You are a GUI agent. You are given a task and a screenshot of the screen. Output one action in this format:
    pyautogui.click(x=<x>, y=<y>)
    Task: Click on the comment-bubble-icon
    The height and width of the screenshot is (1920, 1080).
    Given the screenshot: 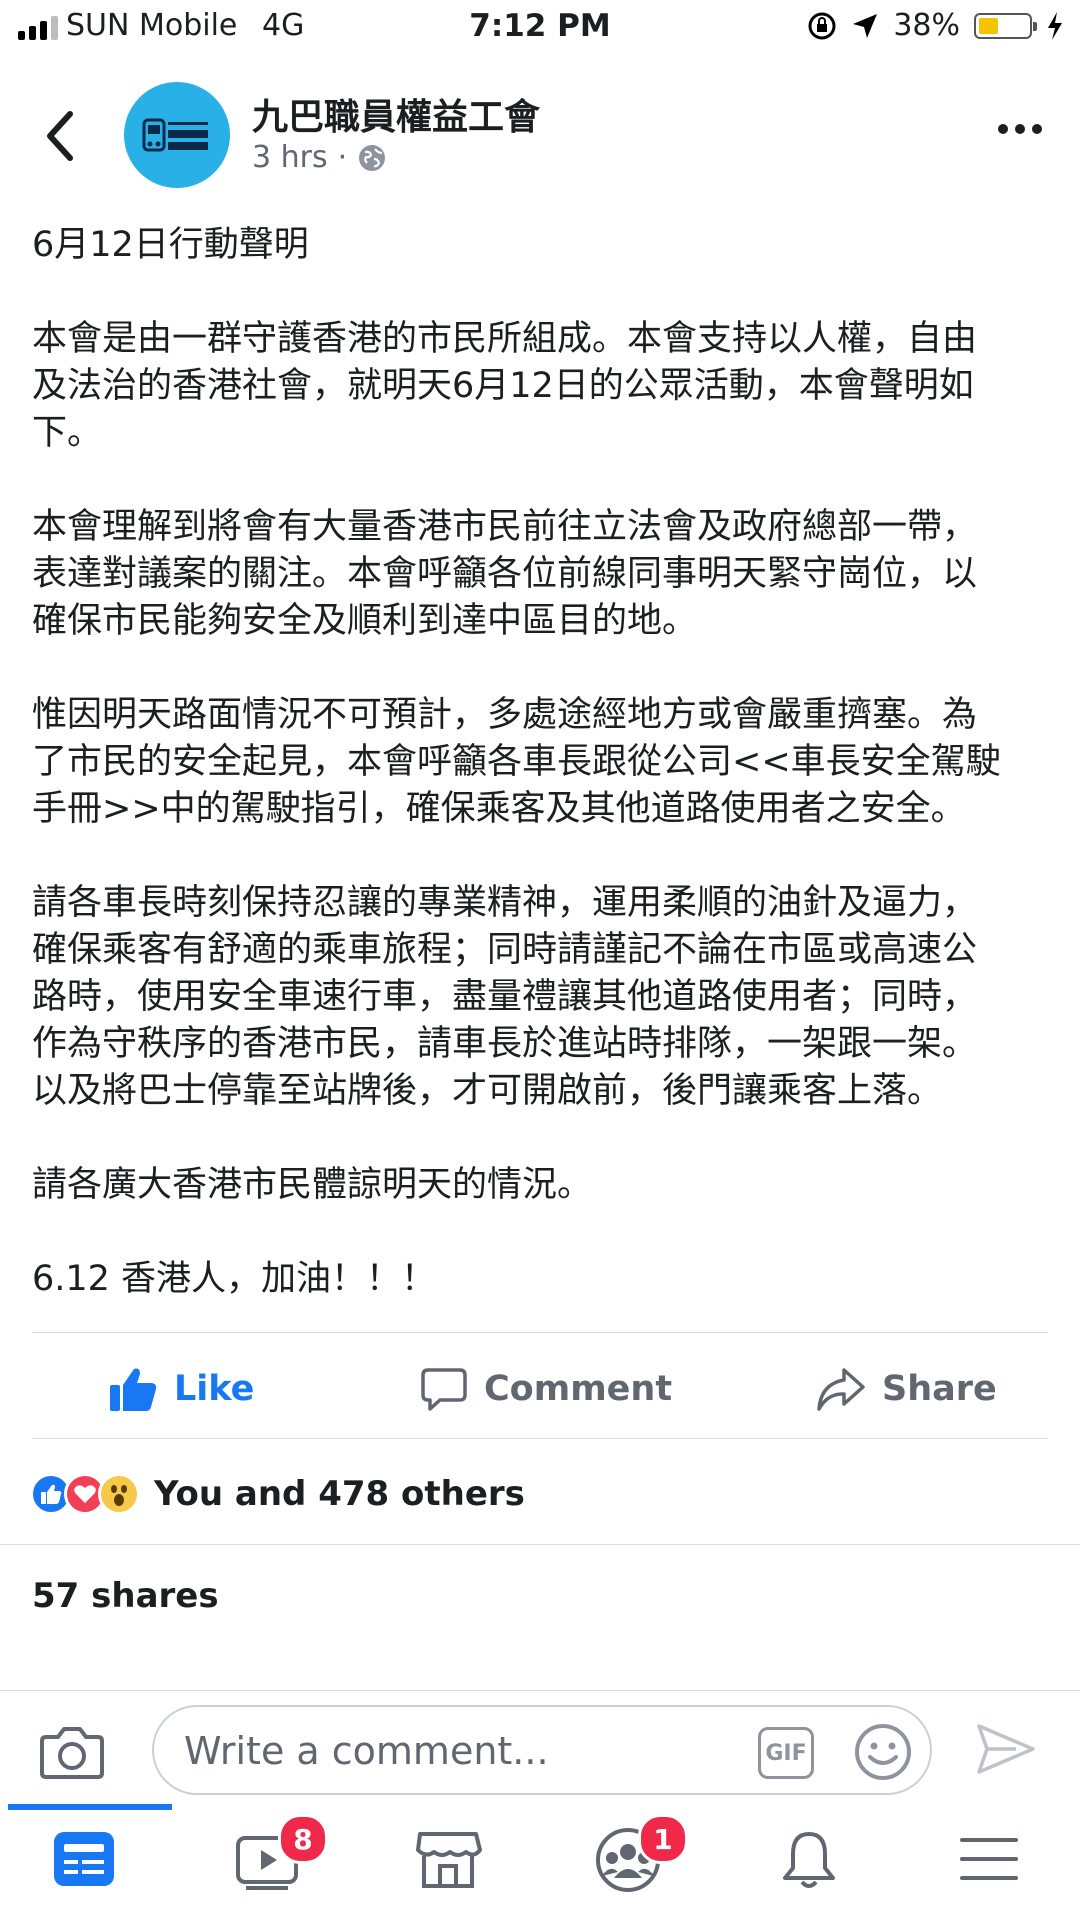 What is the action you would take?
    pyautogui.click(x=444, y=1389)
    